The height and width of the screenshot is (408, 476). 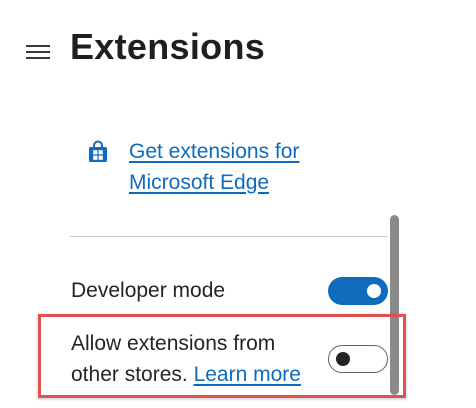 I want to click on hamburger-menu-icon, so click(x=38, y=52).